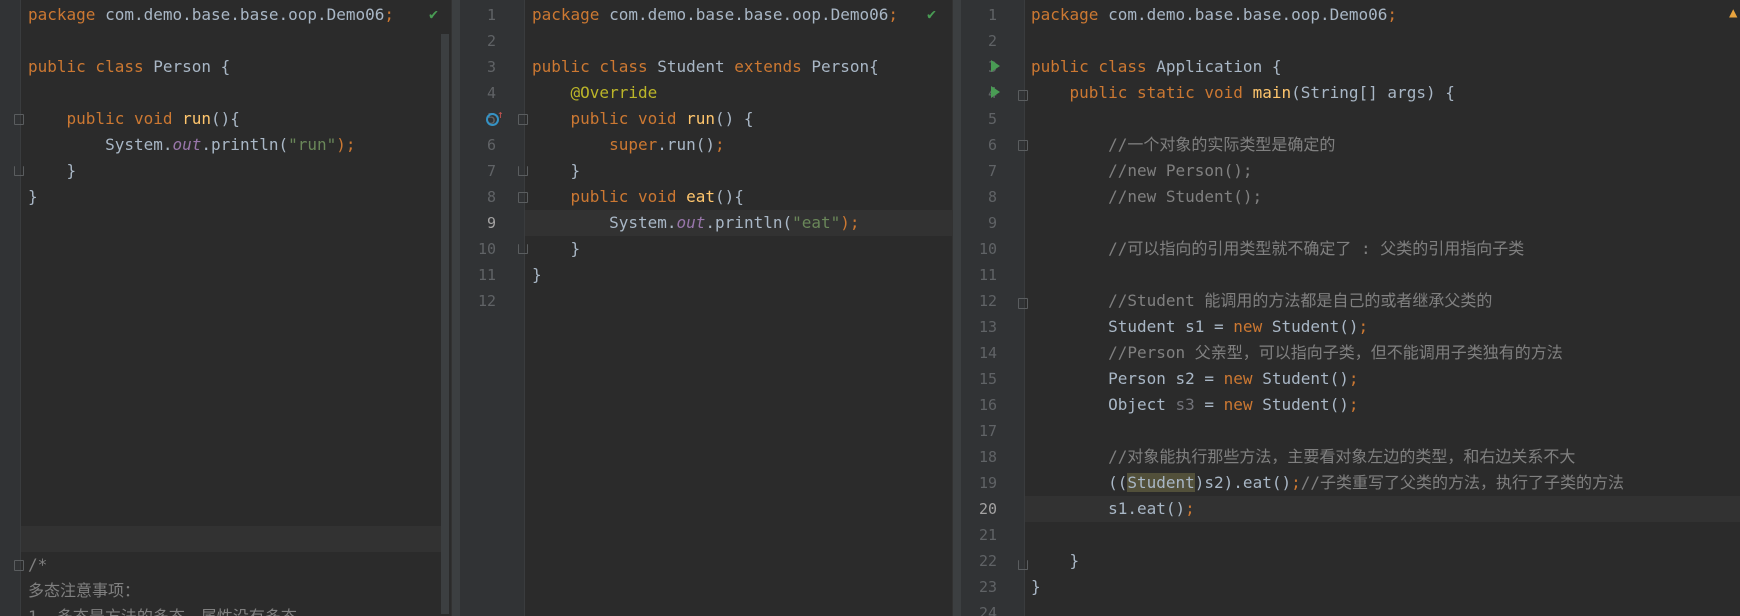 This screenshot has height=616, width=1740. I want to click on code-line: s1.eat();, so click(1113, 509).